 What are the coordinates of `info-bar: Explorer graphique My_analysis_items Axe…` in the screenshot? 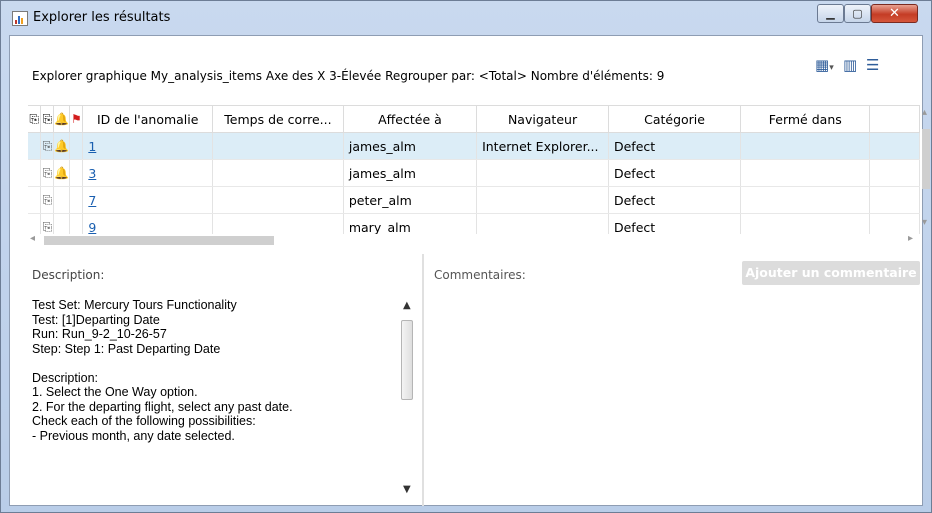 It's located at (466, 62).